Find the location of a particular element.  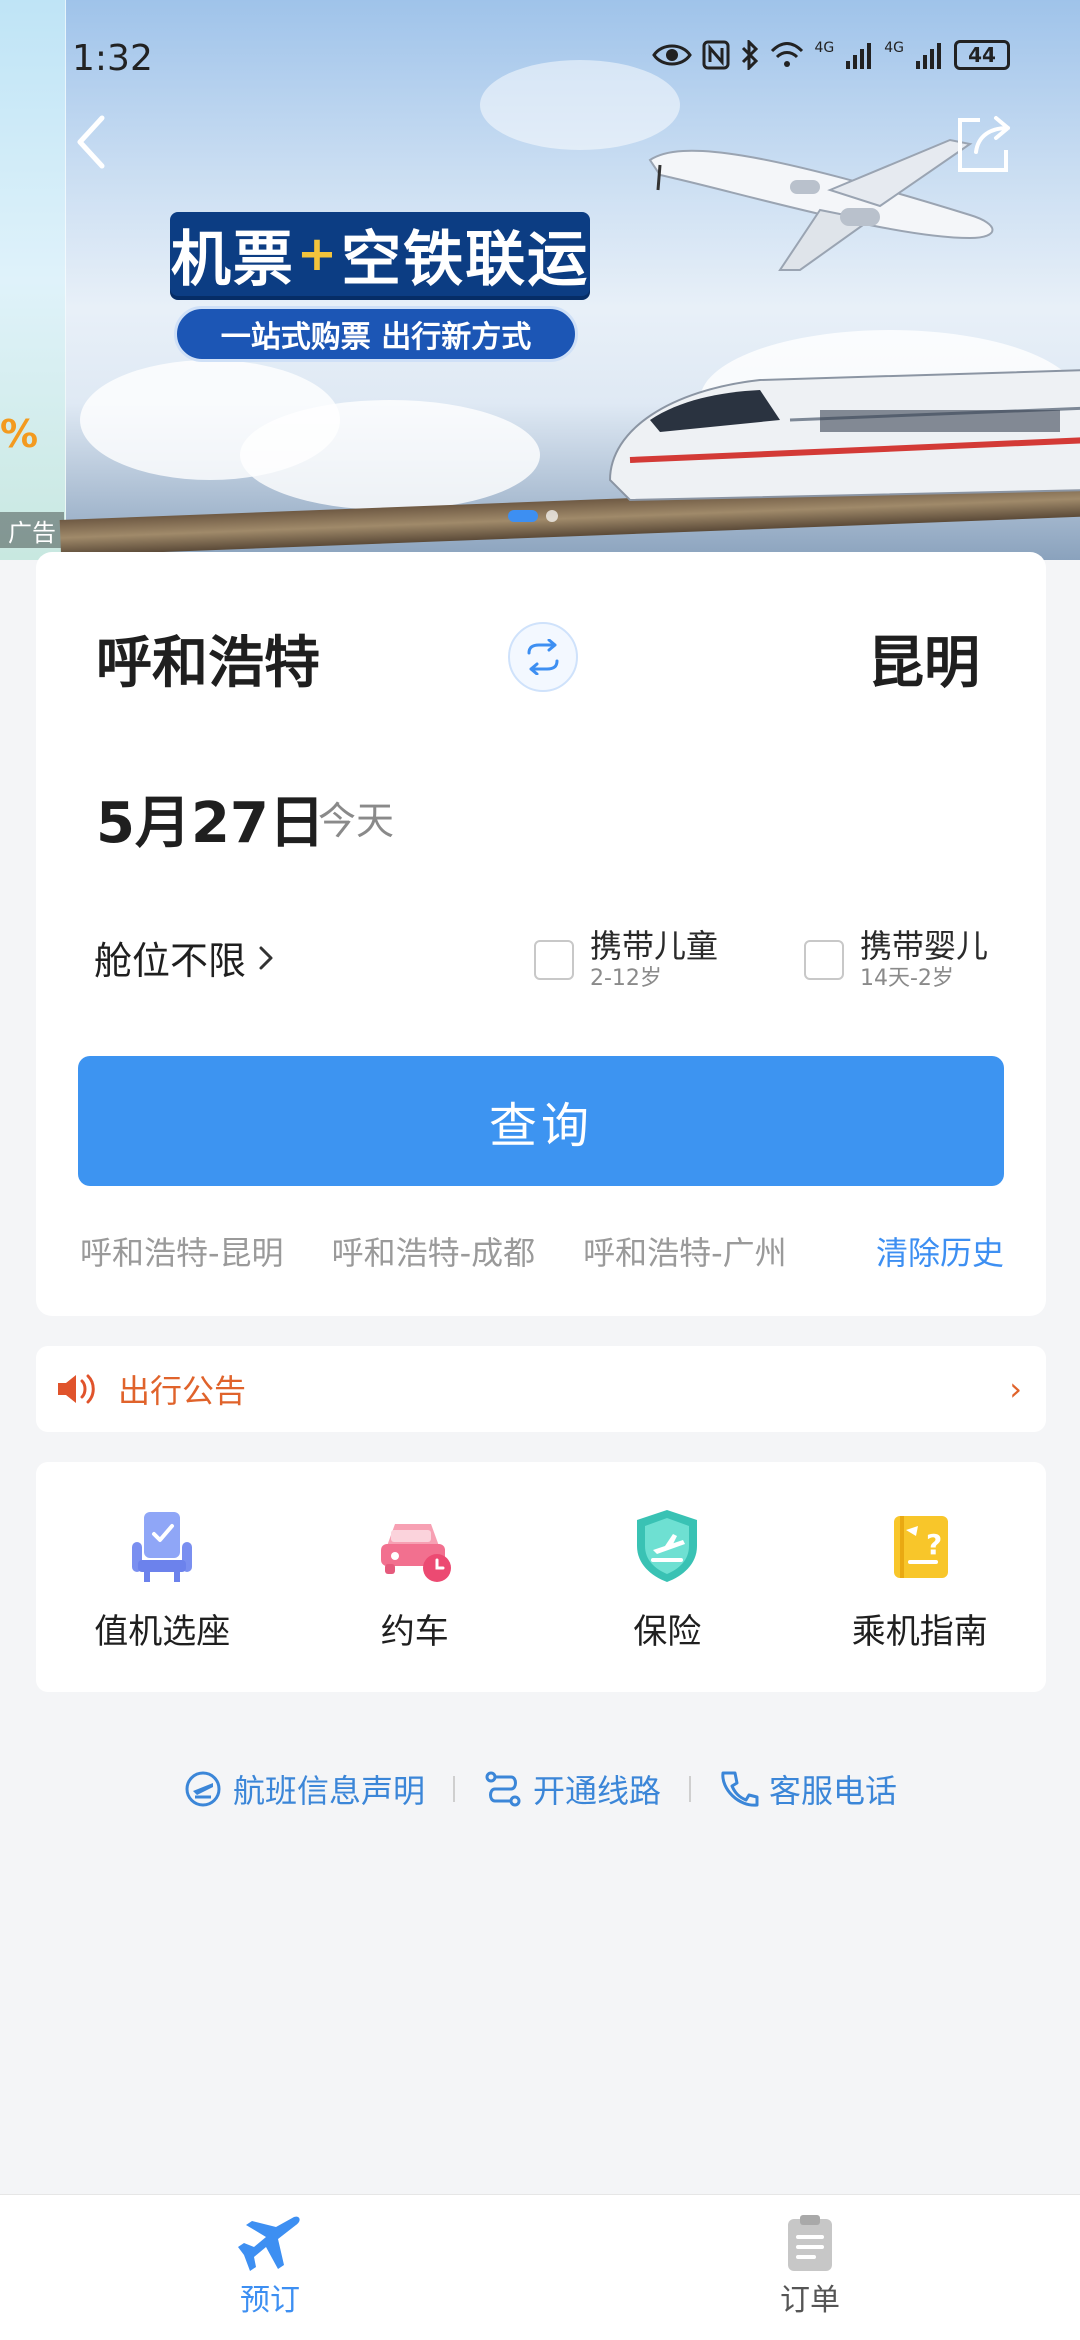

cabin-class-selector: 舱位不限 is located at coordinates (184, 957).